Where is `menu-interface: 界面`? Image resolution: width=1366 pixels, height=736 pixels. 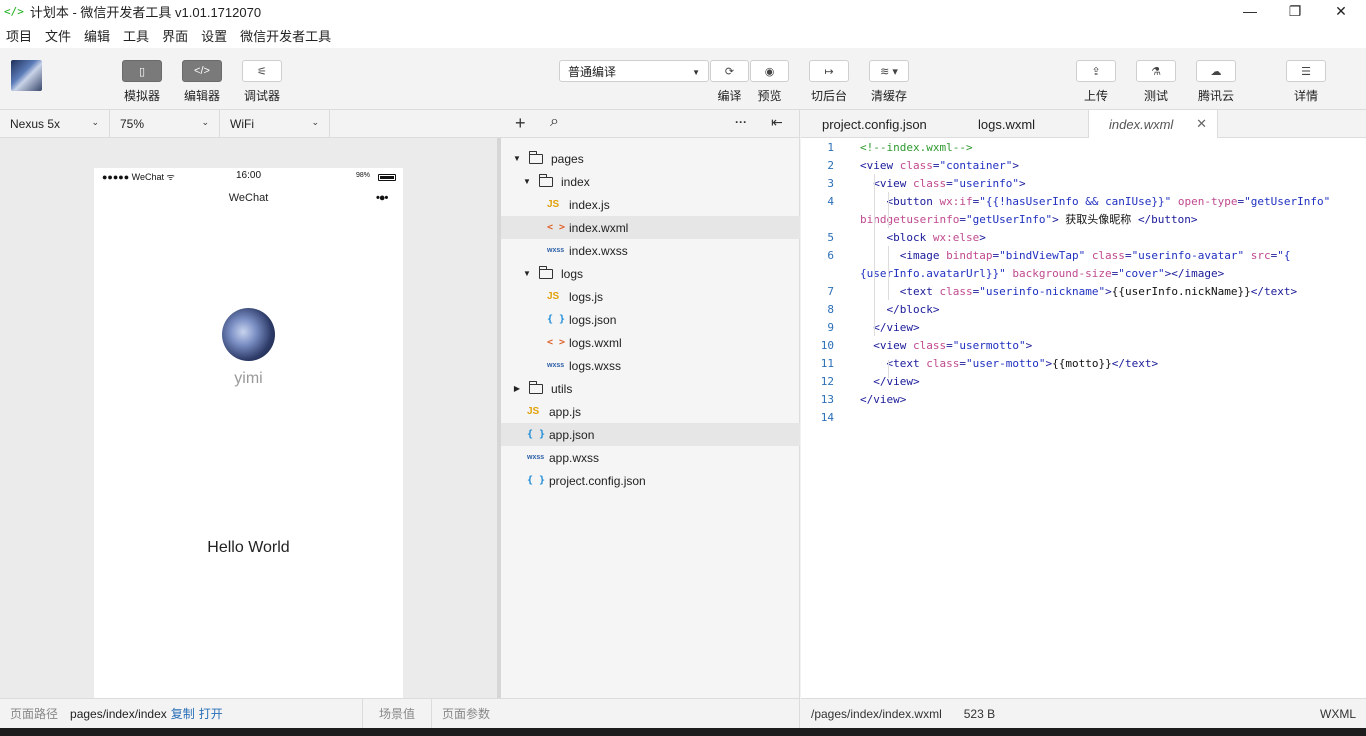
menu-interface: 界面 is located at coordinates (175, 35).